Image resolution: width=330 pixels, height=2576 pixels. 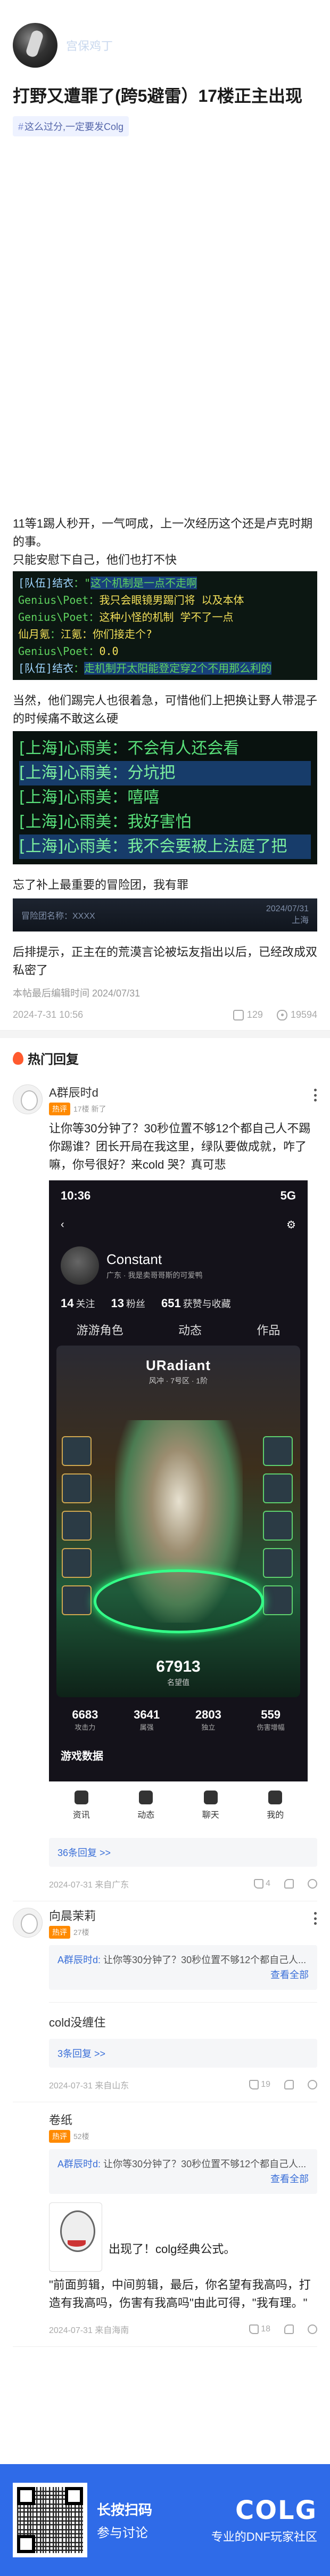 I want to click on rank-value: 67913, so click(x=178, y=1666).